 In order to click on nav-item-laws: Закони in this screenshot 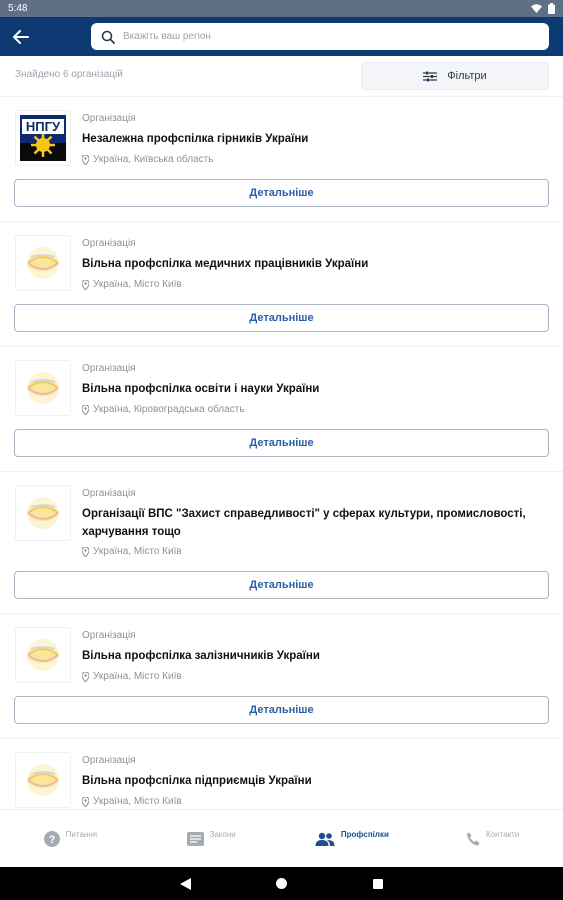, I will do `click(211, 838)`.